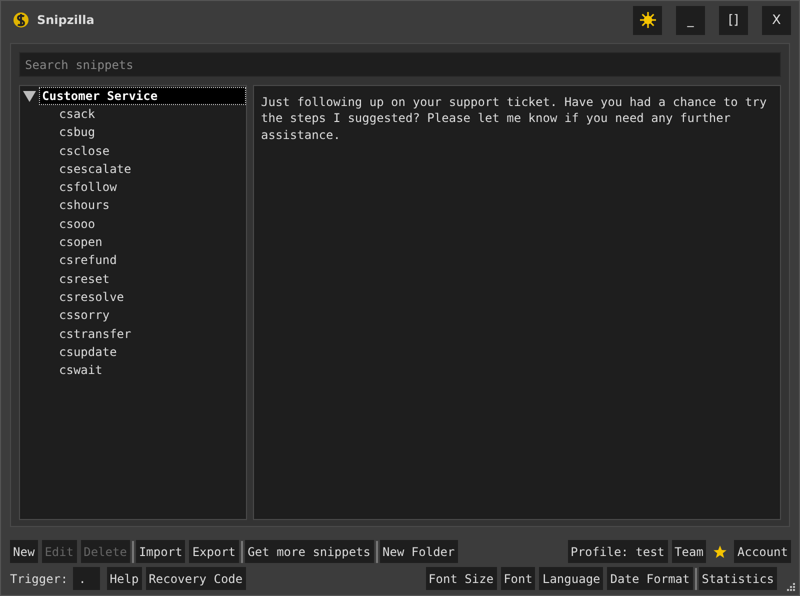  Describe the element at coordinates (86, 578) in the screenshot. I see `trigger-field: .` at that location.